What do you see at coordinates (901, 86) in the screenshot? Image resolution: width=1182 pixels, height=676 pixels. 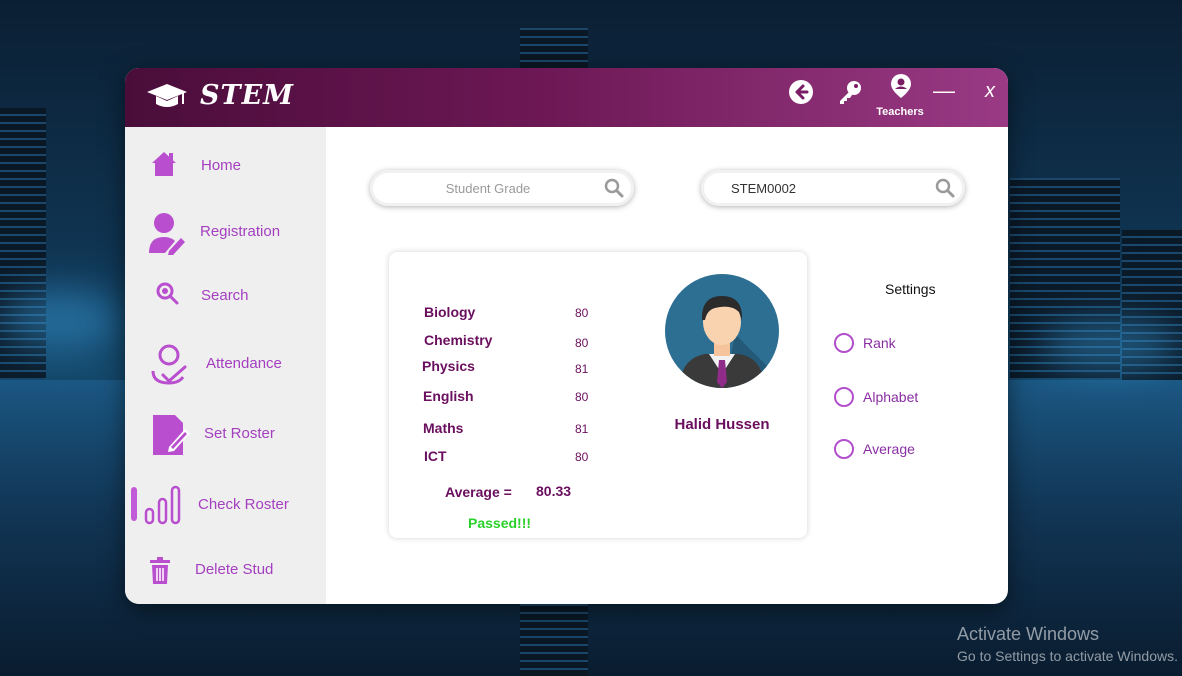 I see `user-pin-icon` at bounding box center [901, 86].